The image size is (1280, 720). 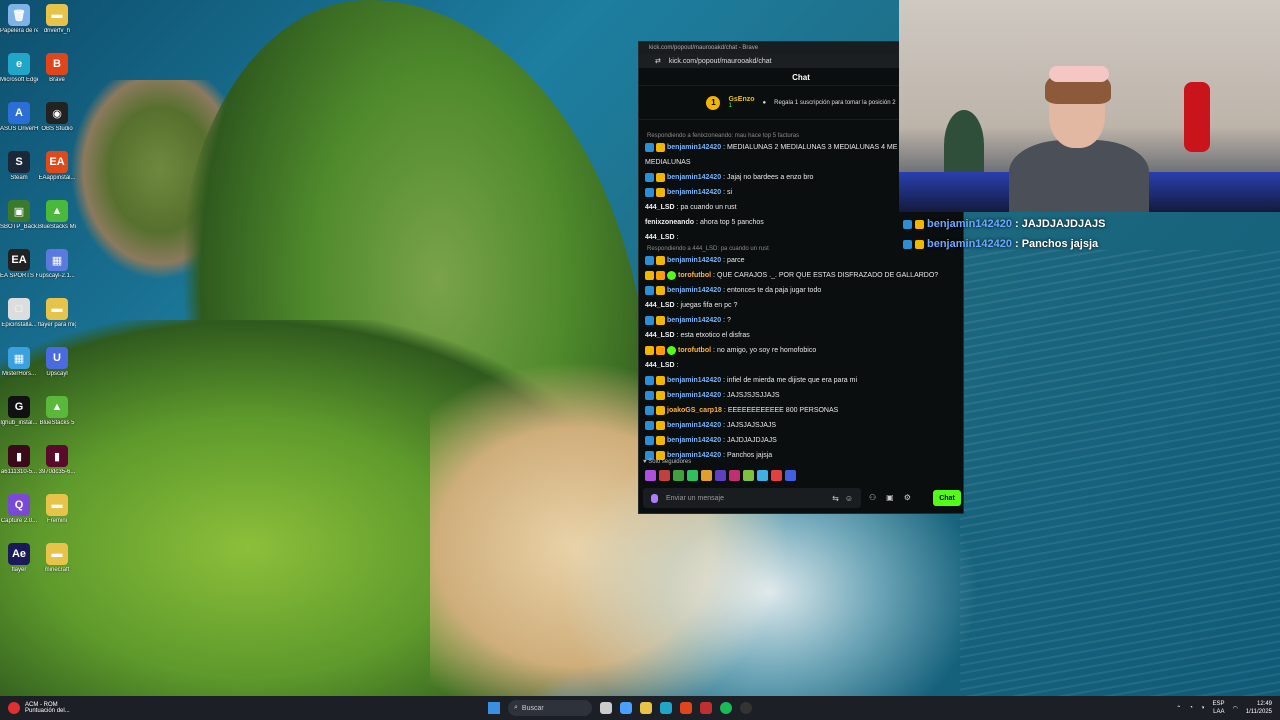 I want to click on desktop-icon: U Upscayl, so click(x=57, y=362).